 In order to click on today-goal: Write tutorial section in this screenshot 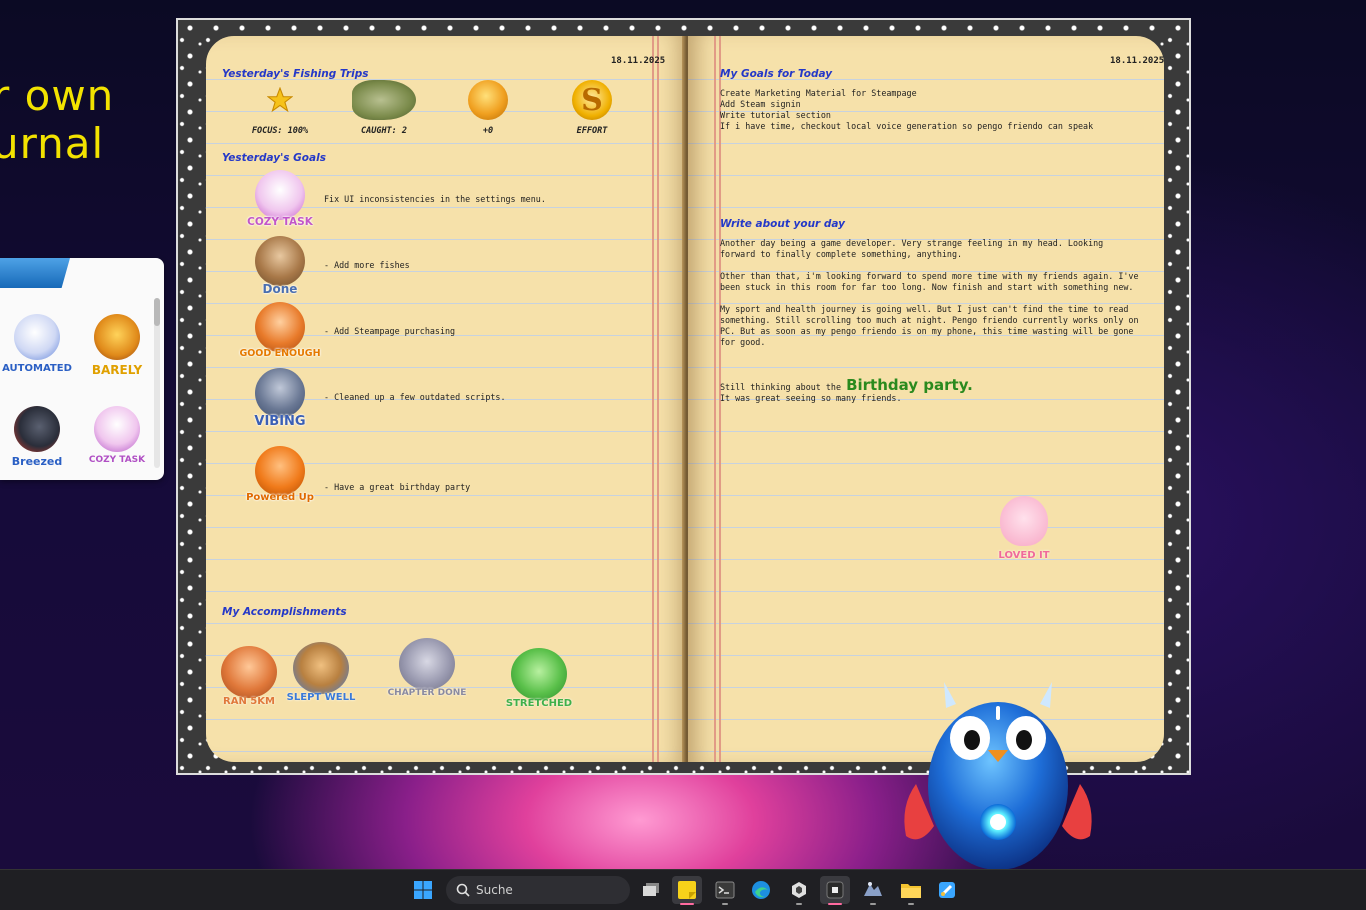, I will do `click(775, 115)`.